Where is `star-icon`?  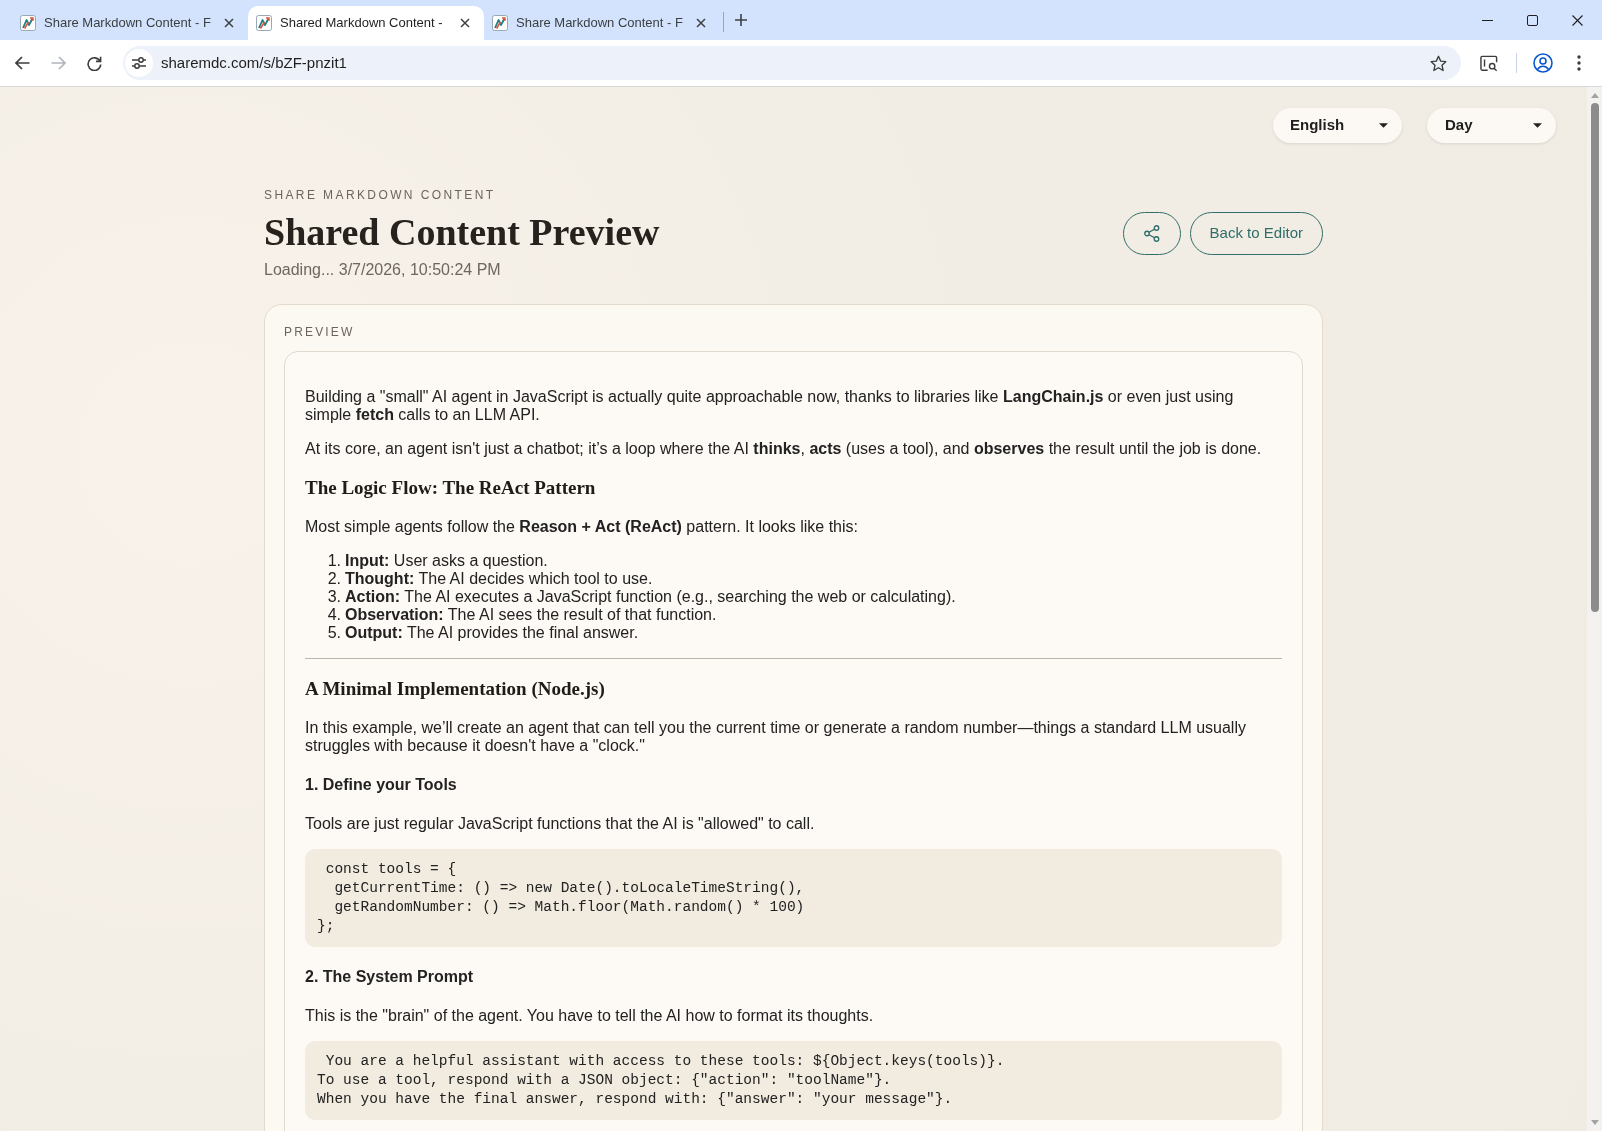
star-icon is located at coordinates (1438, 63).